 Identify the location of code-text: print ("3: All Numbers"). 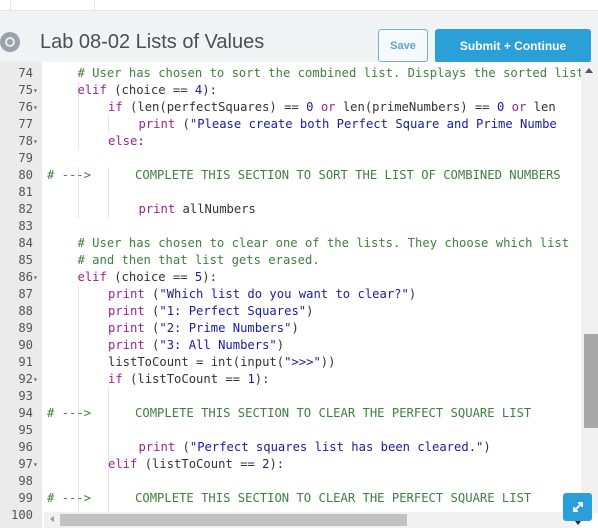
(196, 345).